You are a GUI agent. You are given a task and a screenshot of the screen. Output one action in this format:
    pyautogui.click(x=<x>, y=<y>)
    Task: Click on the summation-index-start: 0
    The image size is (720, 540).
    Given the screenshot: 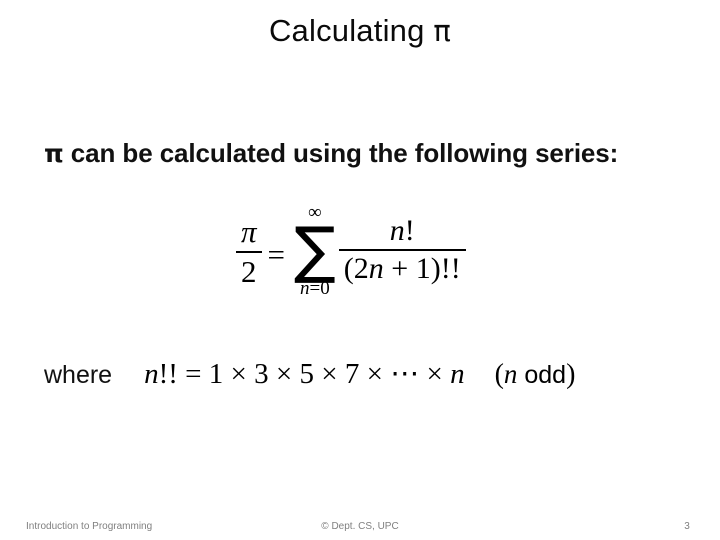 What is the action you would take?
    pyautogui.click(x=325, y=288)
    